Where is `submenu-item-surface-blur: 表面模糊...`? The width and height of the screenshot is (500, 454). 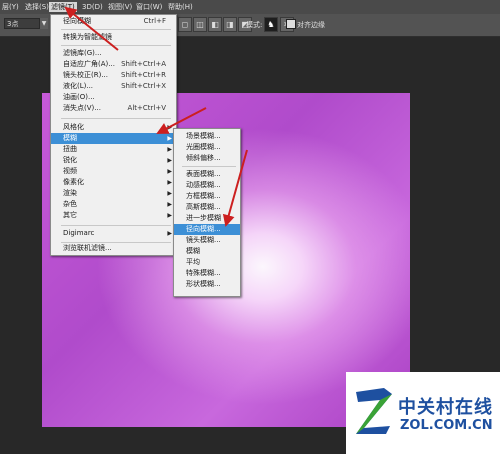
submenu-item-surface-blur: 表面模糊... is located at coordinates (207, 174).